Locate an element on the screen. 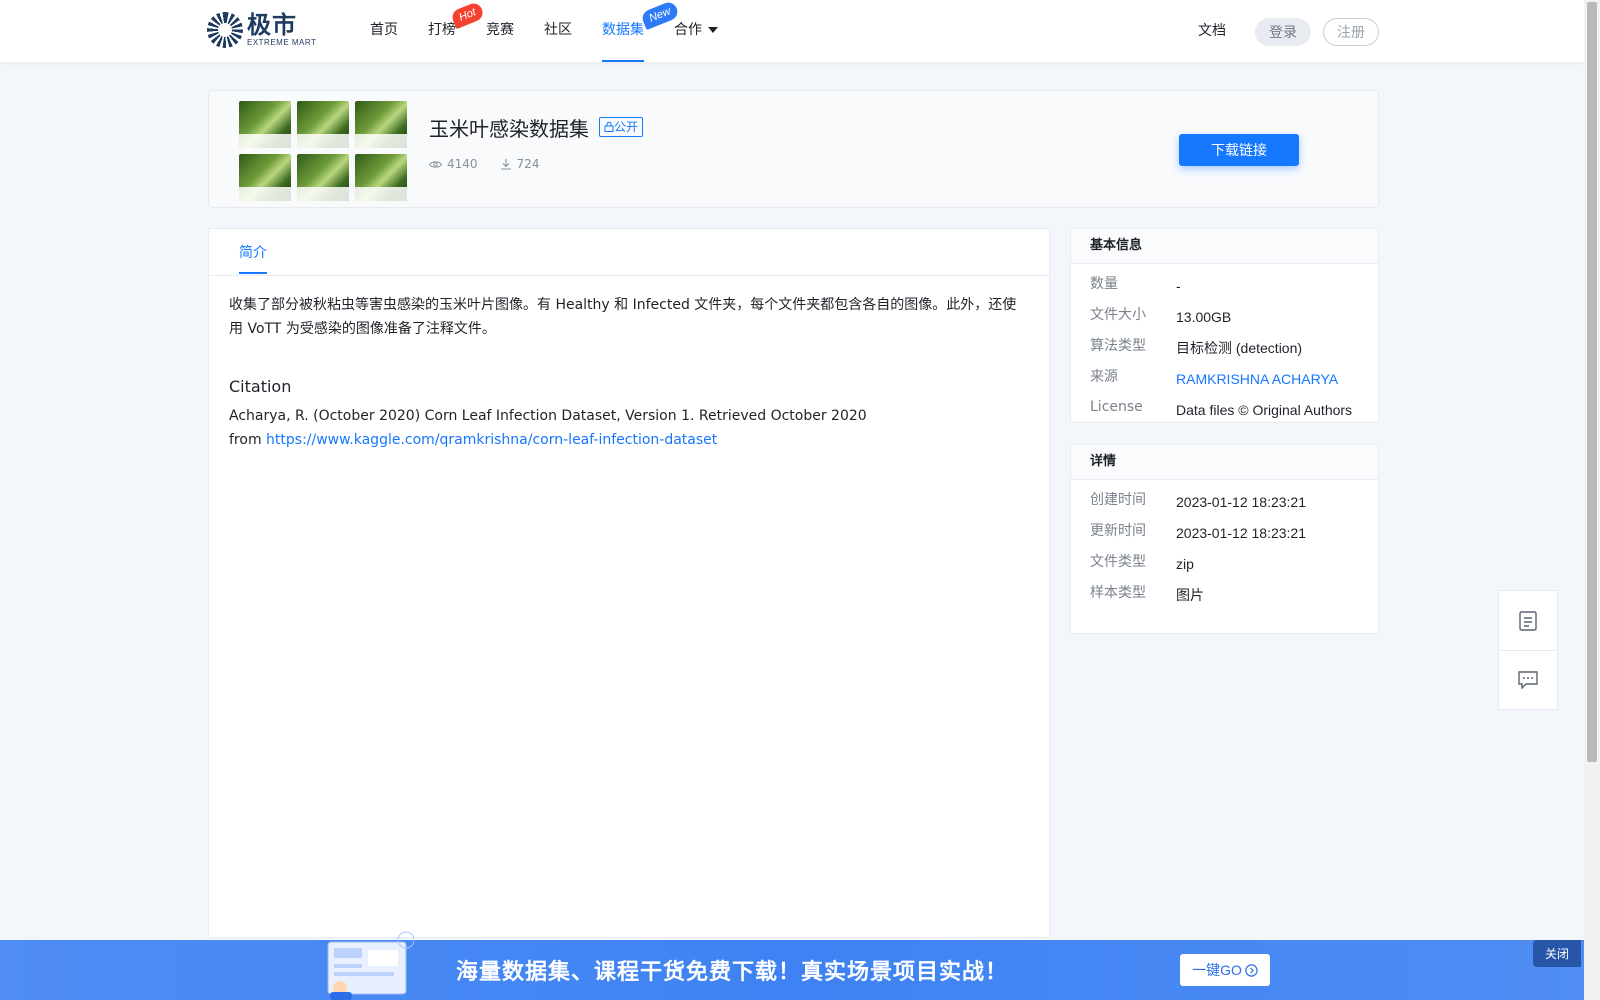  dataset-title: 玉米叶感染数据集 is located at coordinates (509, 129).